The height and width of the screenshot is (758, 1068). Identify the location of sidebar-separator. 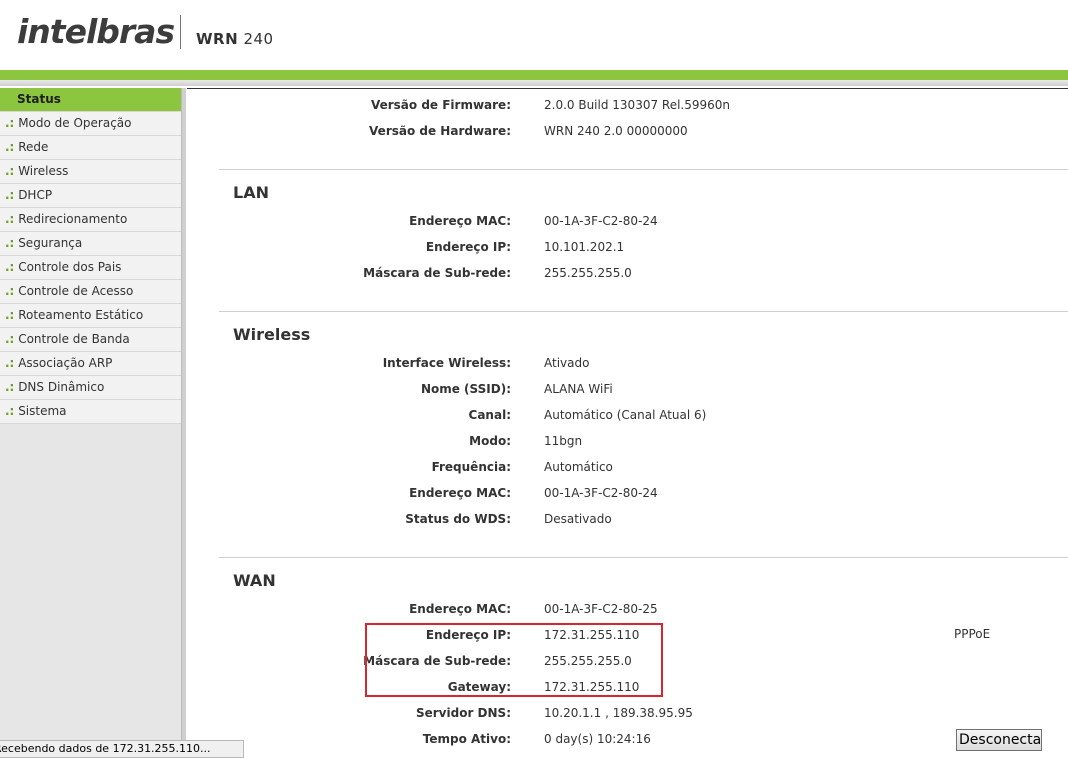
(183, 422).